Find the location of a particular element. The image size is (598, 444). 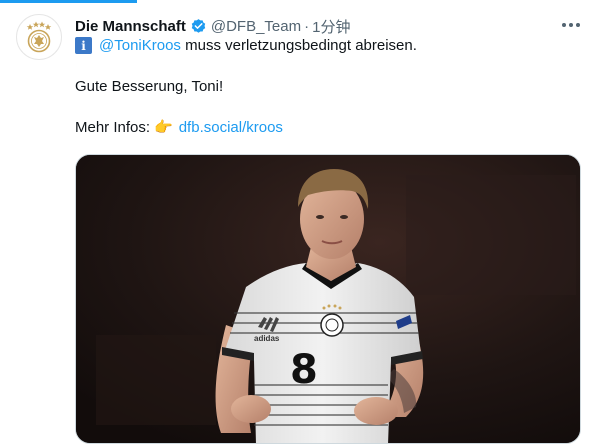

mention-link: @ToniKroos is located at coordinates (140, 45).